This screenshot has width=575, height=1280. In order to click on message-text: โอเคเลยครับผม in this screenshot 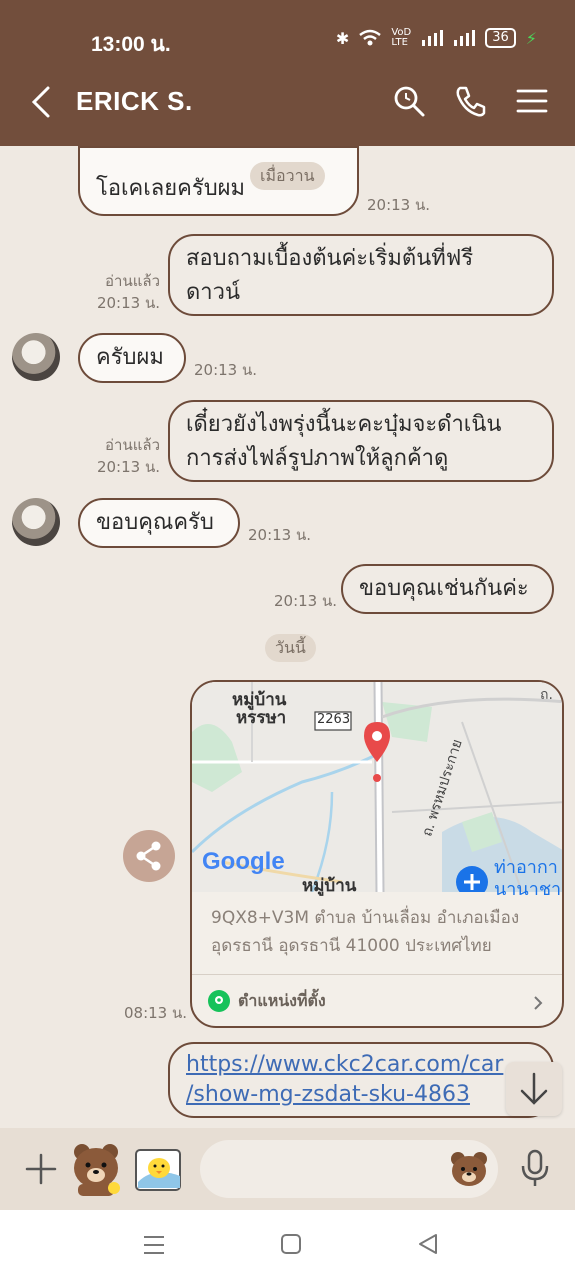, I will do `click(171, 188)`.